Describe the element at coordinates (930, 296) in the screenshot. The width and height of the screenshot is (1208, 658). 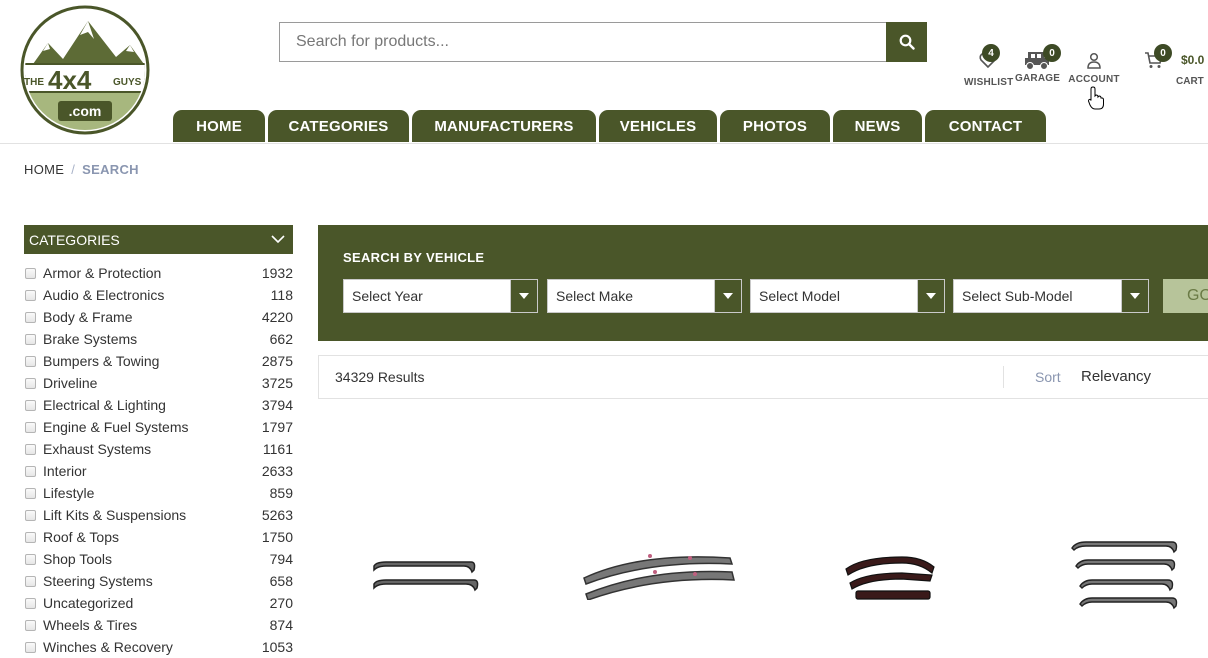
I see `select-model-arrow` at that location.